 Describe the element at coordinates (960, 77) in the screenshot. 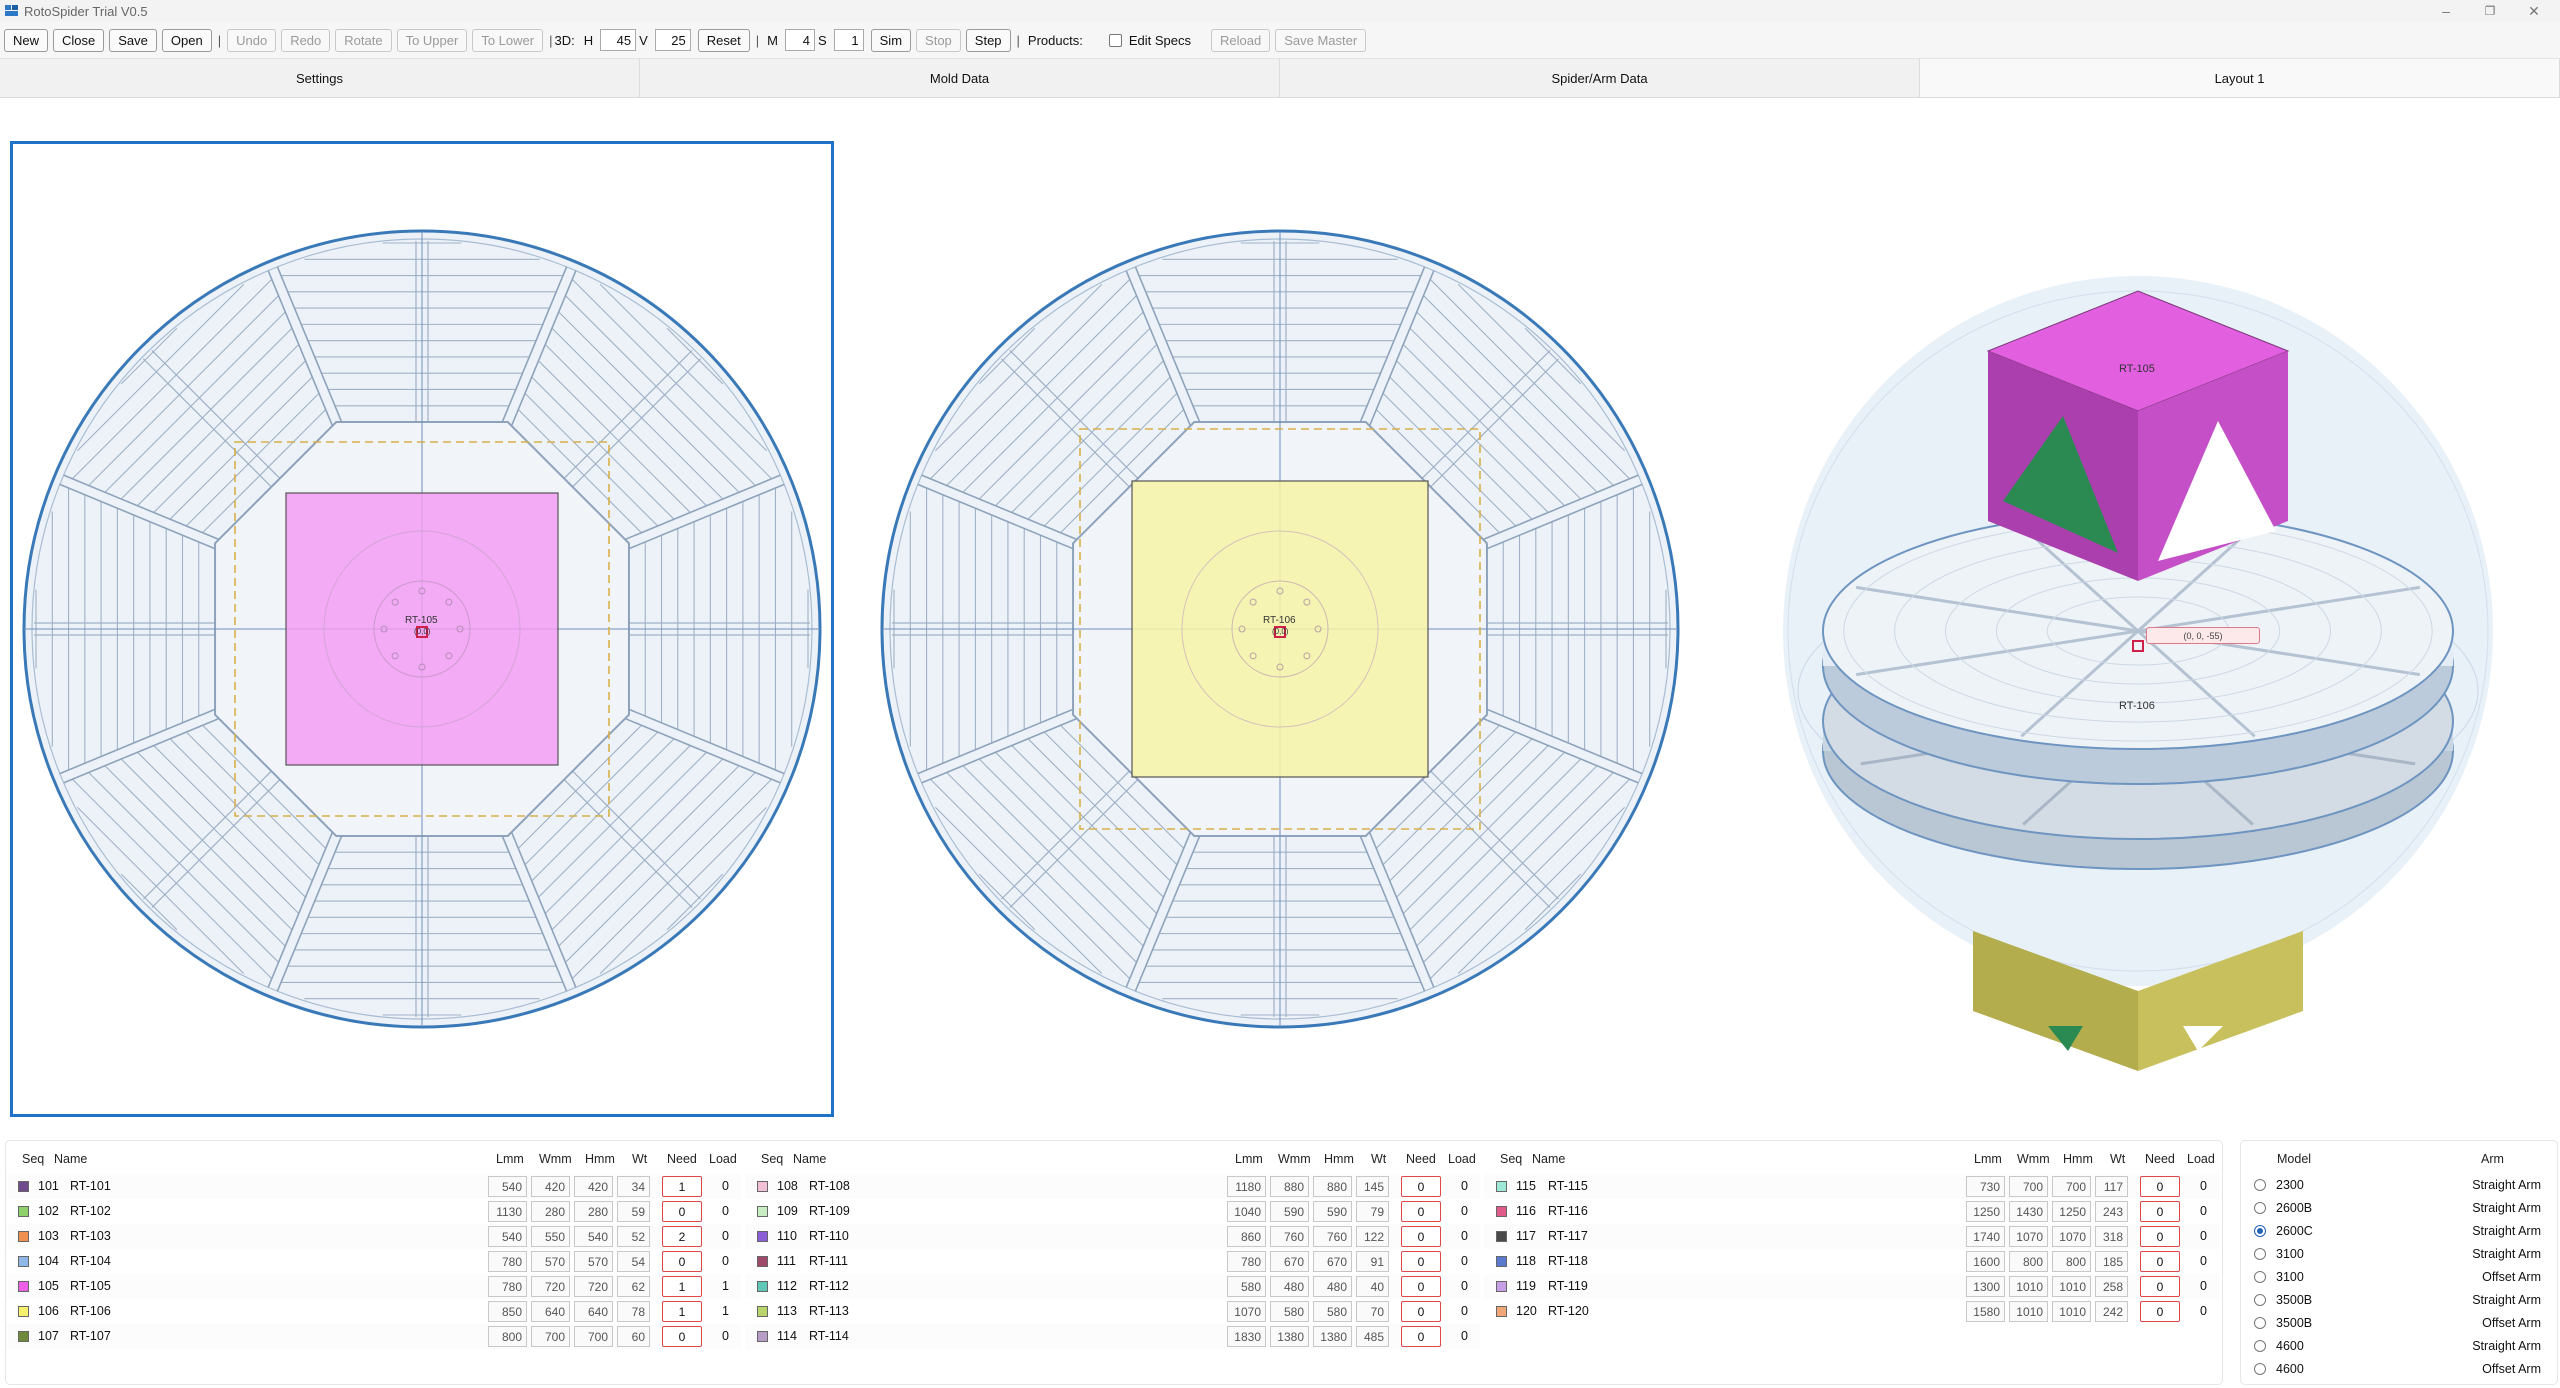

I see `tab-mold-data: Mold Data` at that location.